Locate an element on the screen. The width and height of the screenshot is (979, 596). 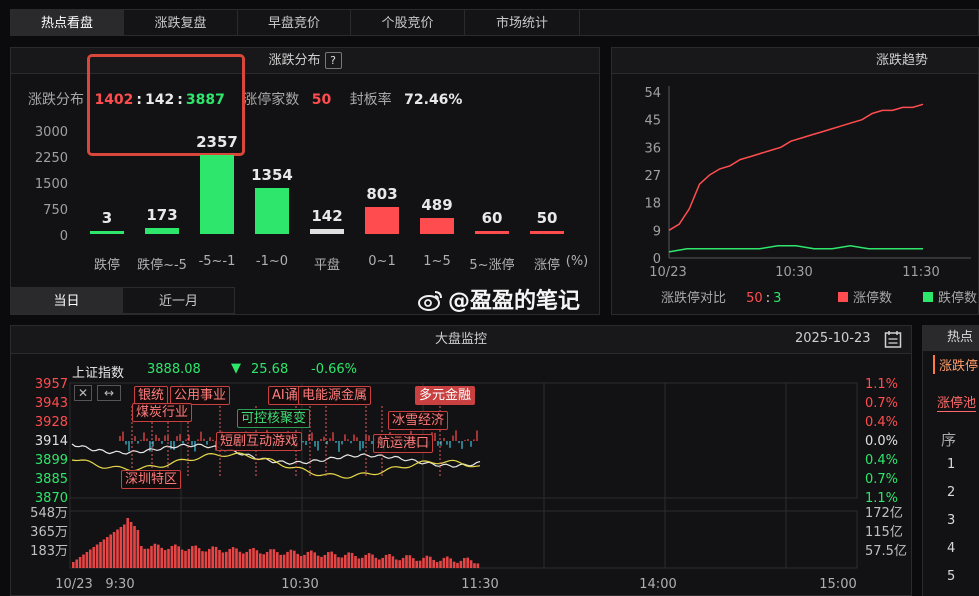
pct-tick: 0.4% is located at coordinates (881, 460).